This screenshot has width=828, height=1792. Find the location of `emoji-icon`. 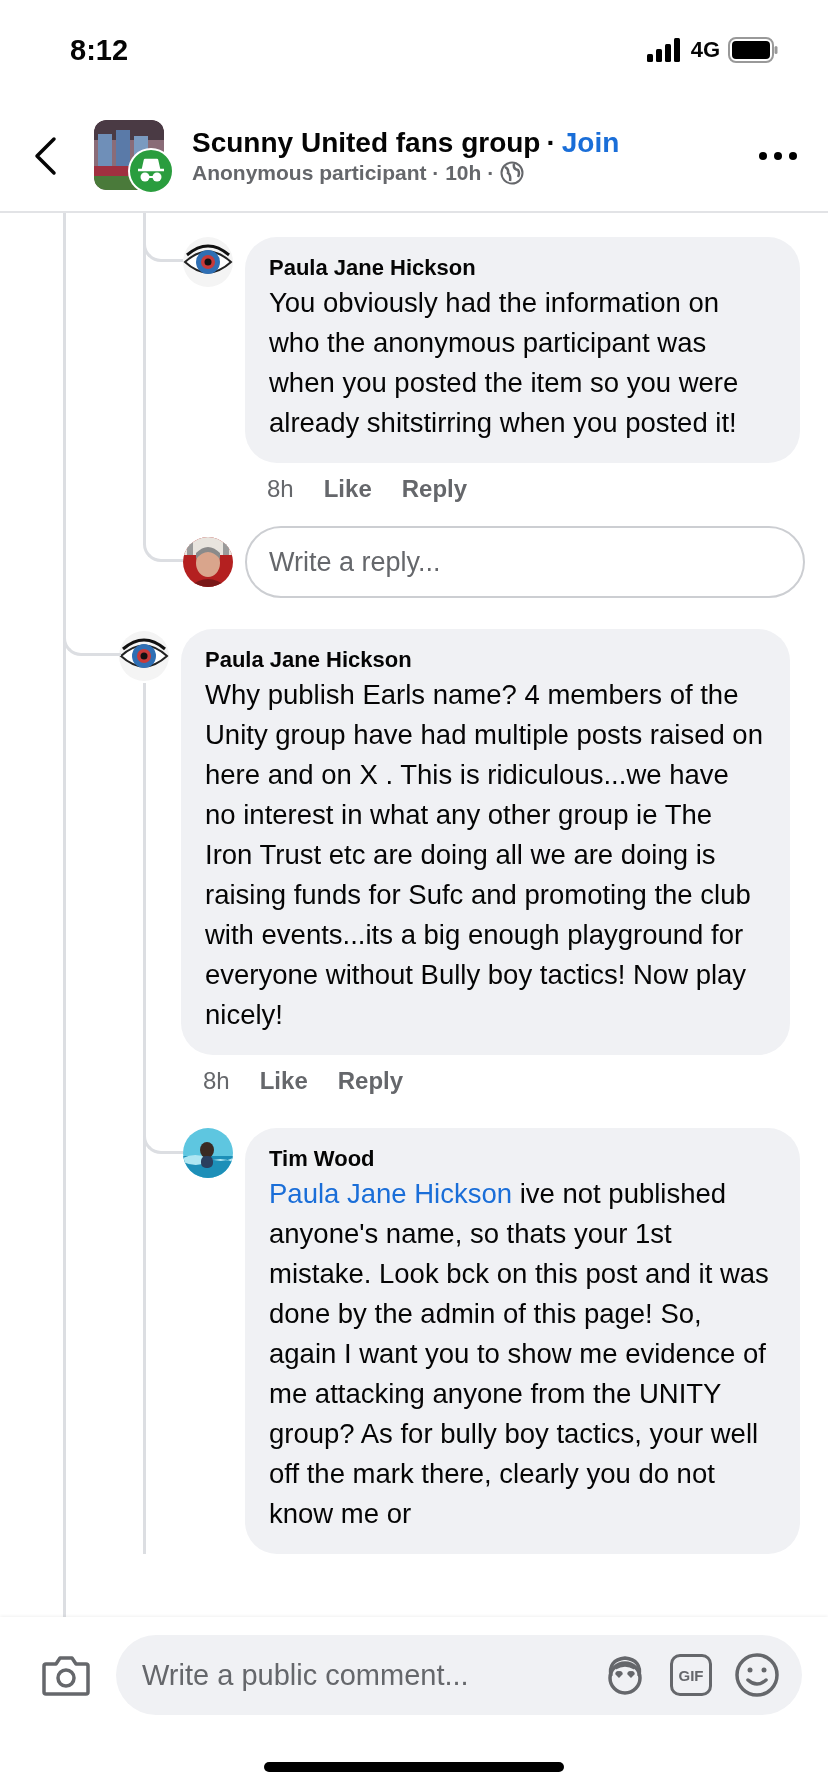

emoji-icon is located at coordinates (757, 1675).